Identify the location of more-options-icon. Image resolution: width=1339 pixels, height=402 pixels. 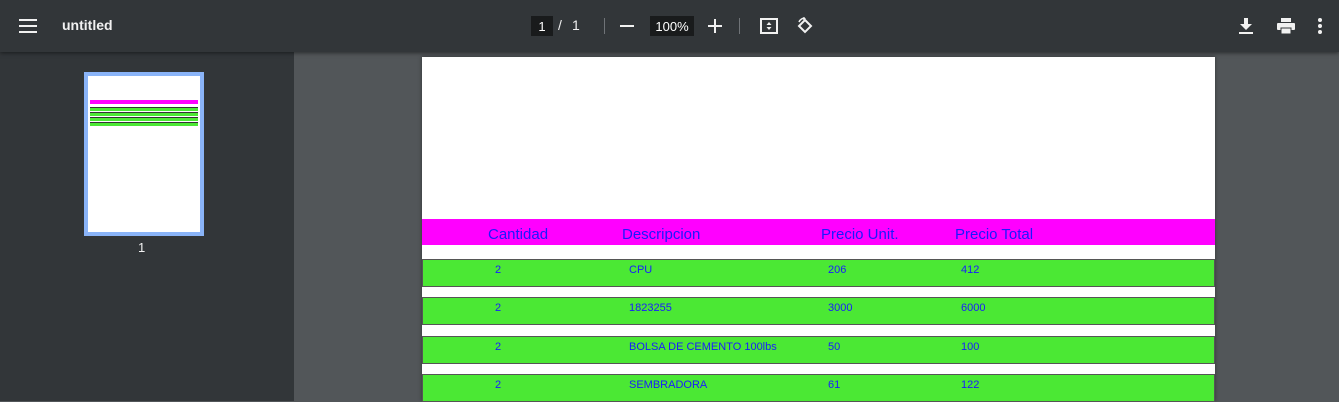
(1320, 26).